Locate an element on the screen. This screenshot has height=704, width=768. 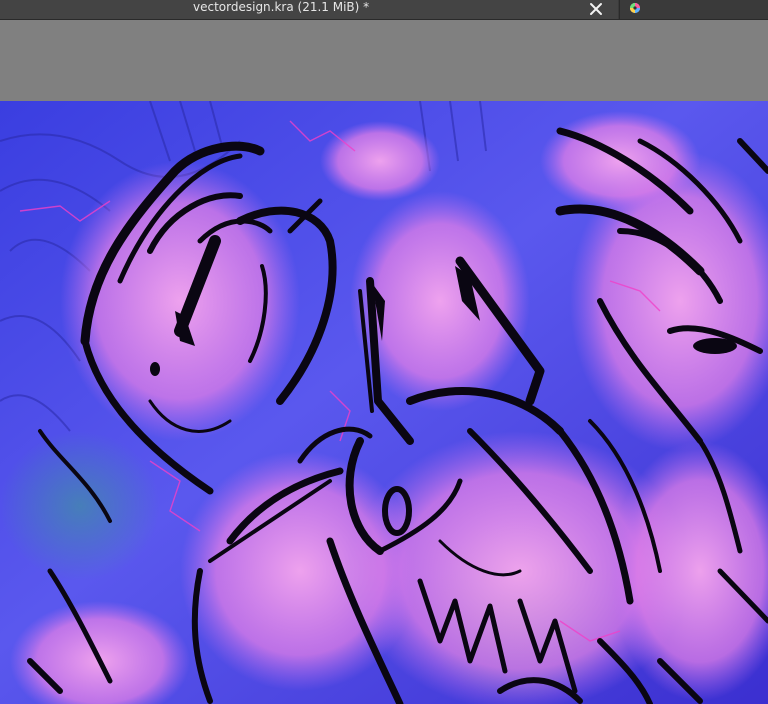
close-icon is located at coordinates (596, 9).